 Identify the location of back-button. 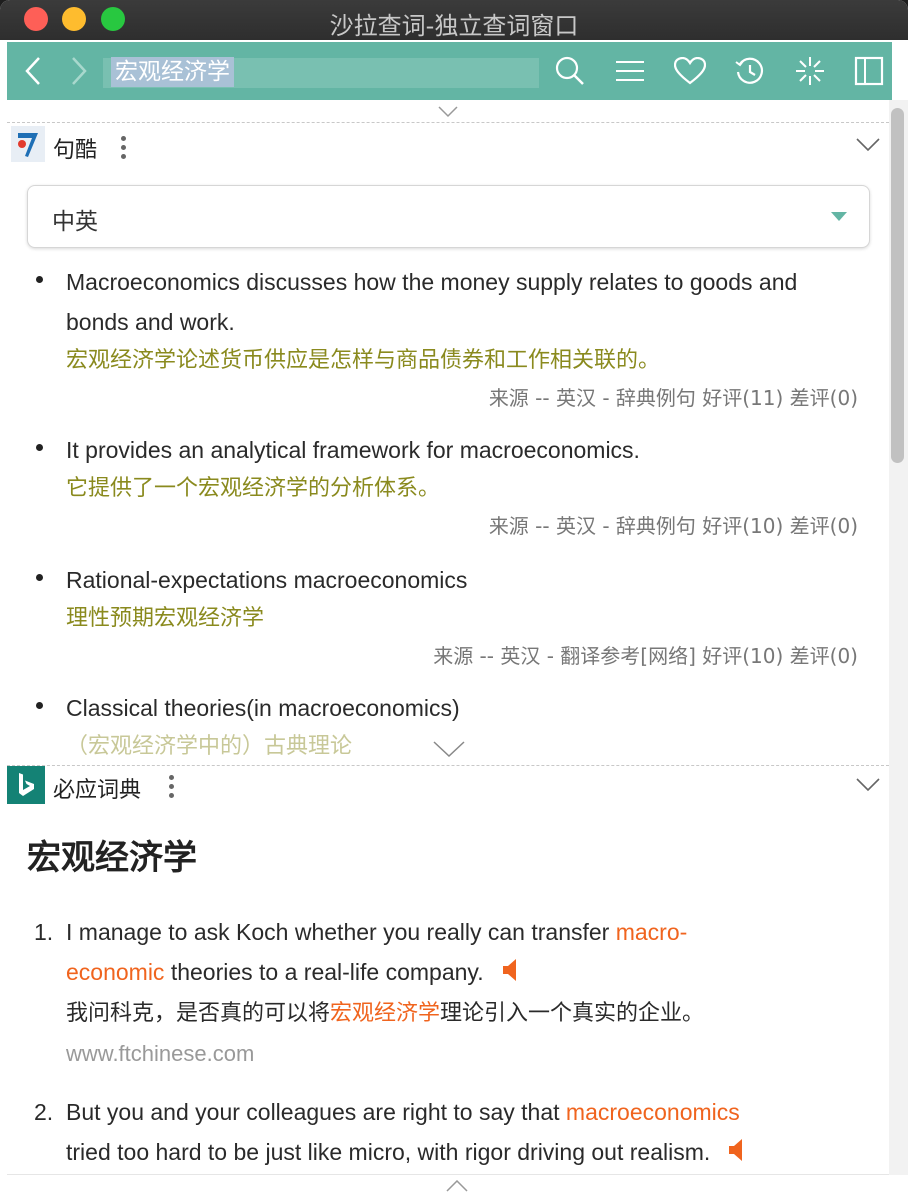
(33, 71).